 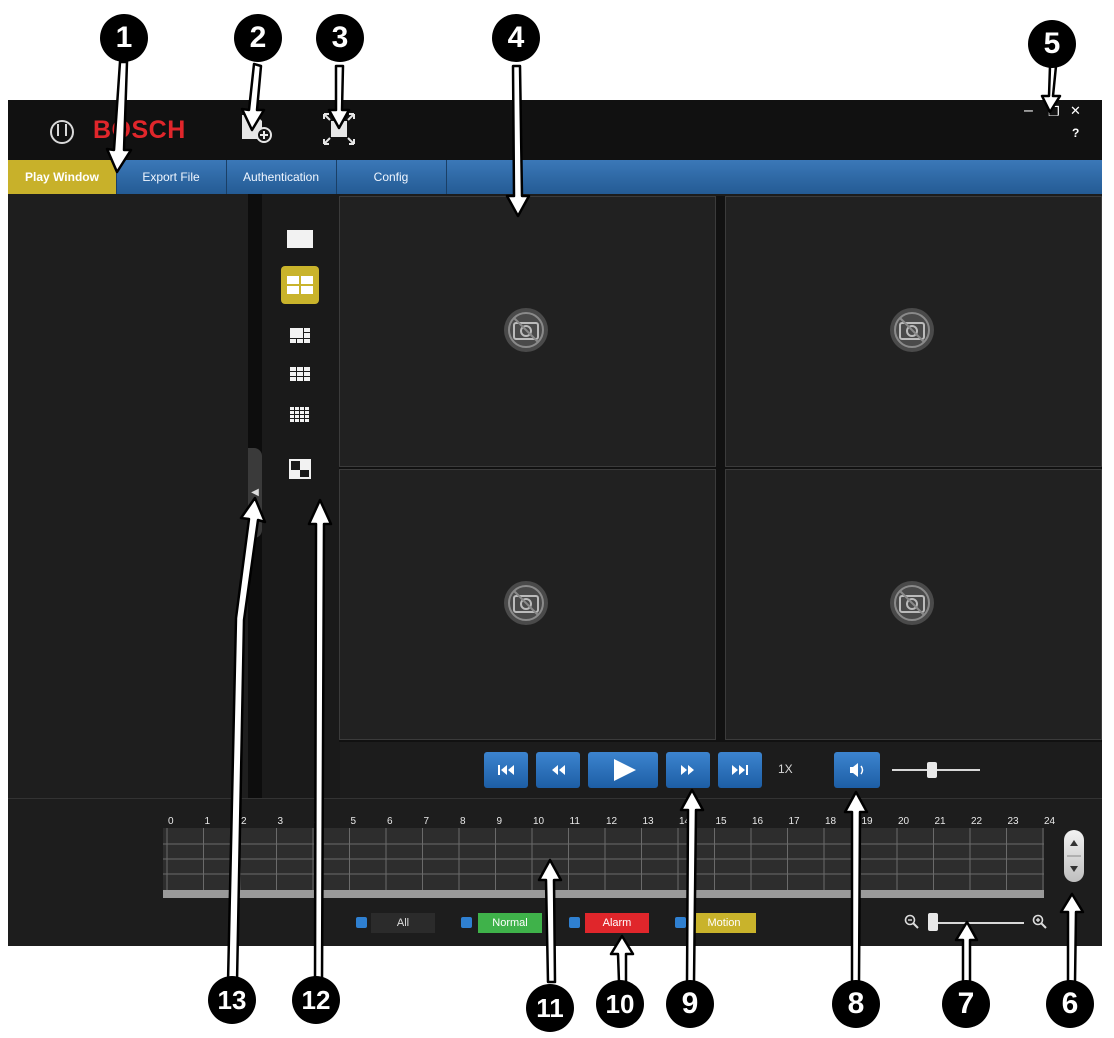 I want to click on callout-4: 4, so click(x=516, y=38).